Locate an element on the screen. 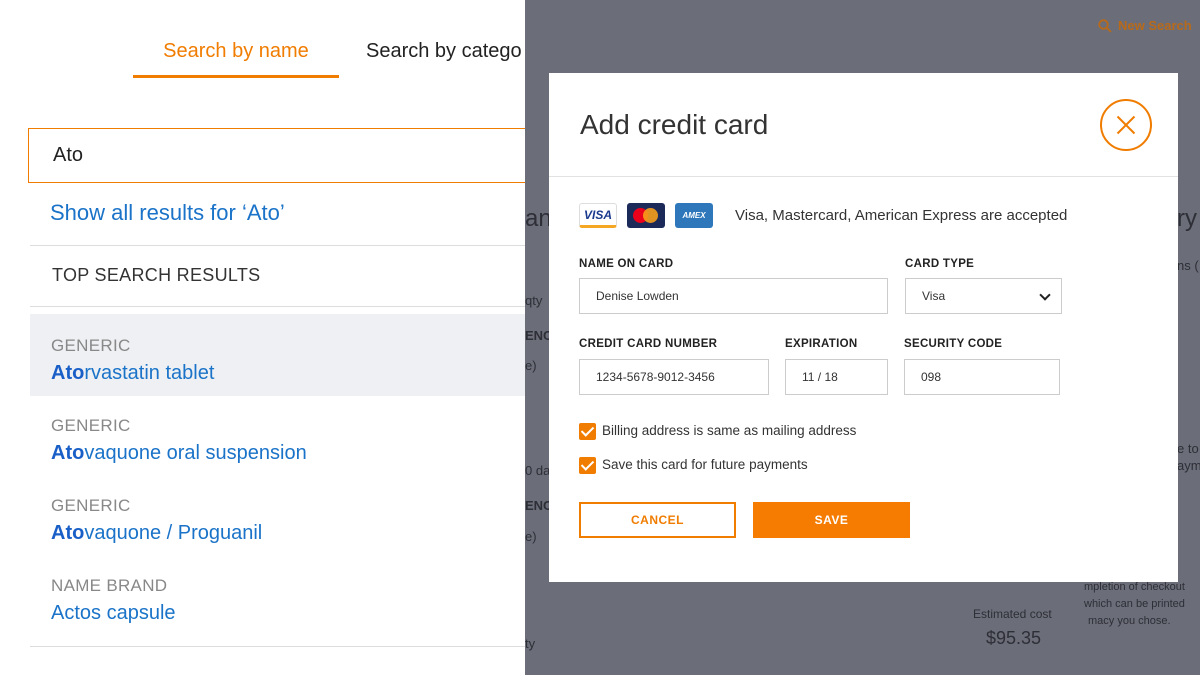 The image size is (1200, 675). search-input: Ato is located at coordinates (276, 155).